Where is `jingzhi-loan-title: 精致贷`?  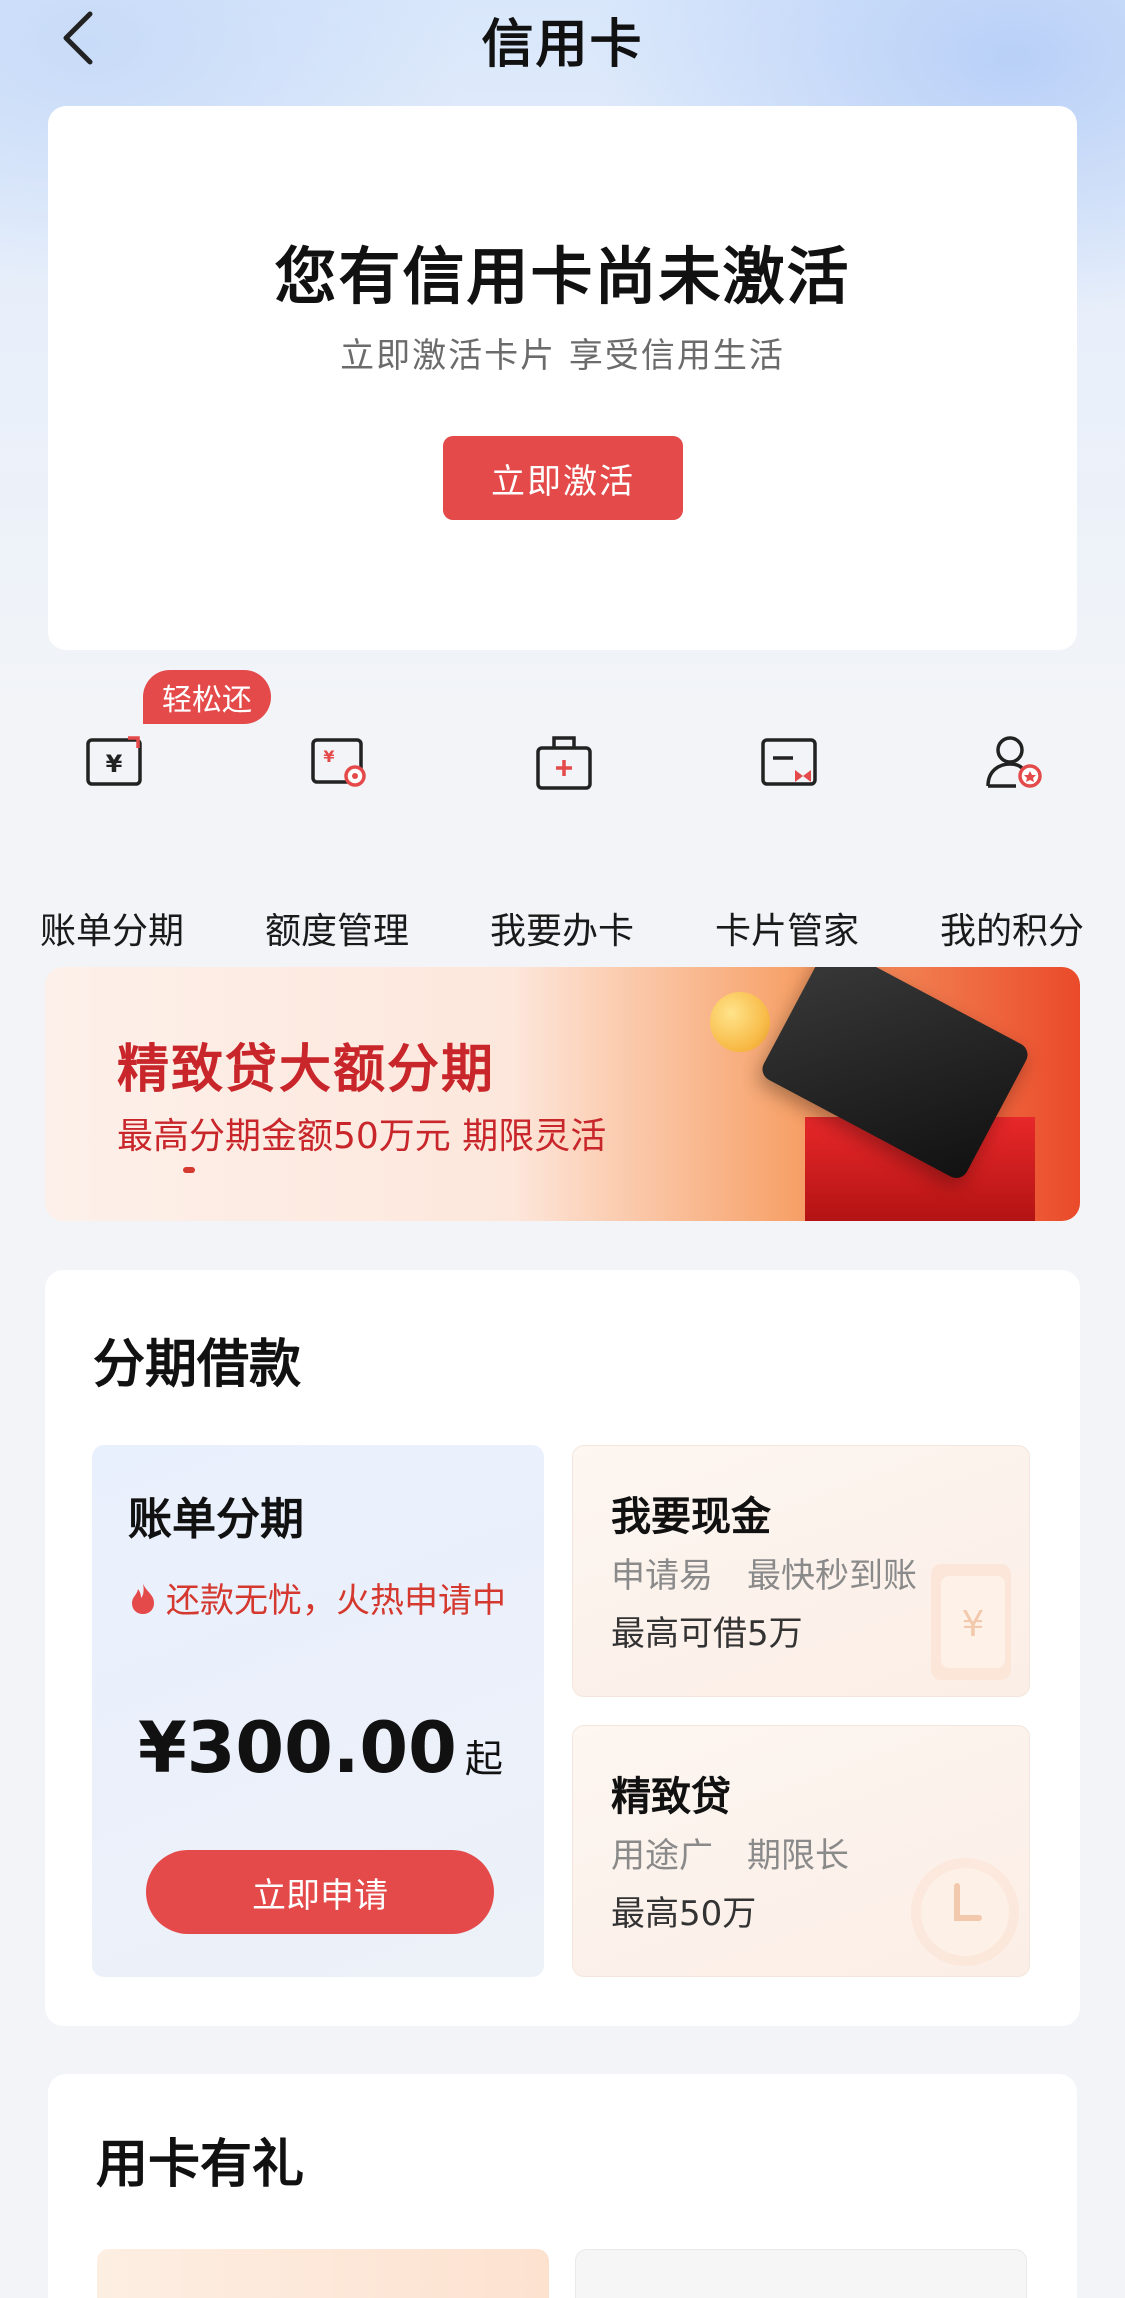 jingzhi-loan-title: 精致贷 is located at coordinates (671, 1797).